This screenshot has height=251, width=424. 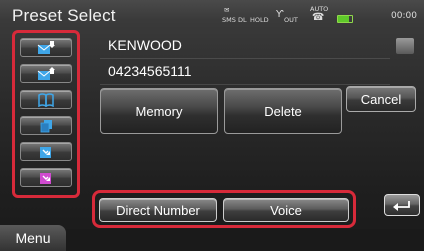 I want to click on signal-antenna-icon: Ƴ, so click(x=280, y=14).